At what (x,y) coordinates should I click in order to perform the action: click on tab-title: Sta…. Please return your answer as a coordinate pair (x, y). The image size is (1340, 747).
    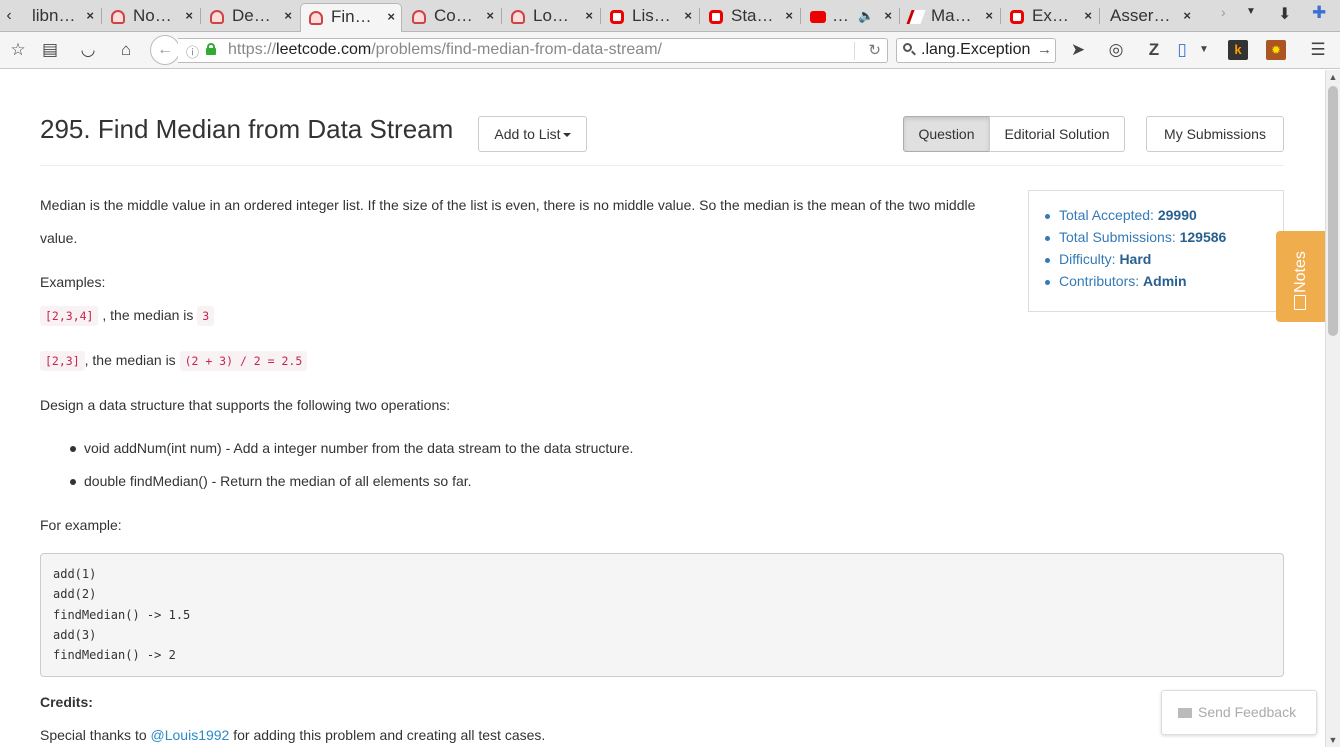
    Looking at the image, I should click on (752, 15).